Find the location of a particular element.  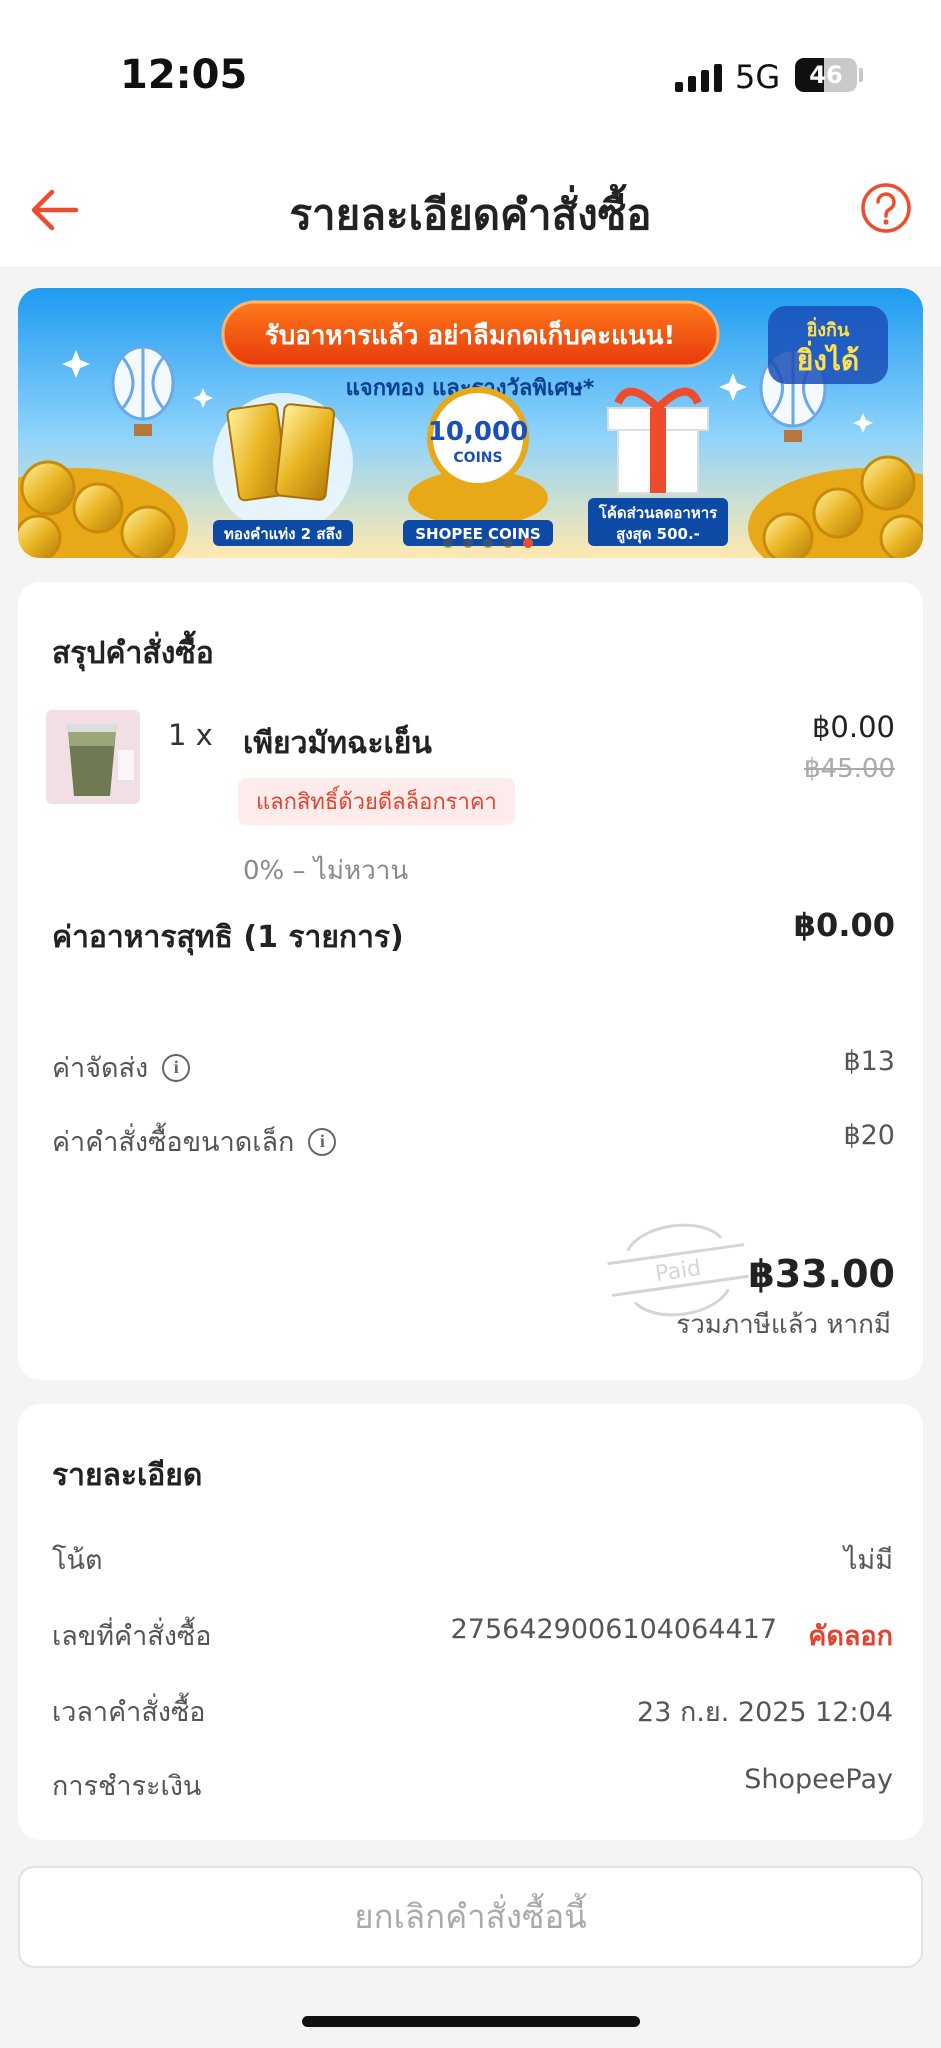

campaign-logo: ยิ่งกิน ยิ่งได้ is located at coordinates (828, 345).